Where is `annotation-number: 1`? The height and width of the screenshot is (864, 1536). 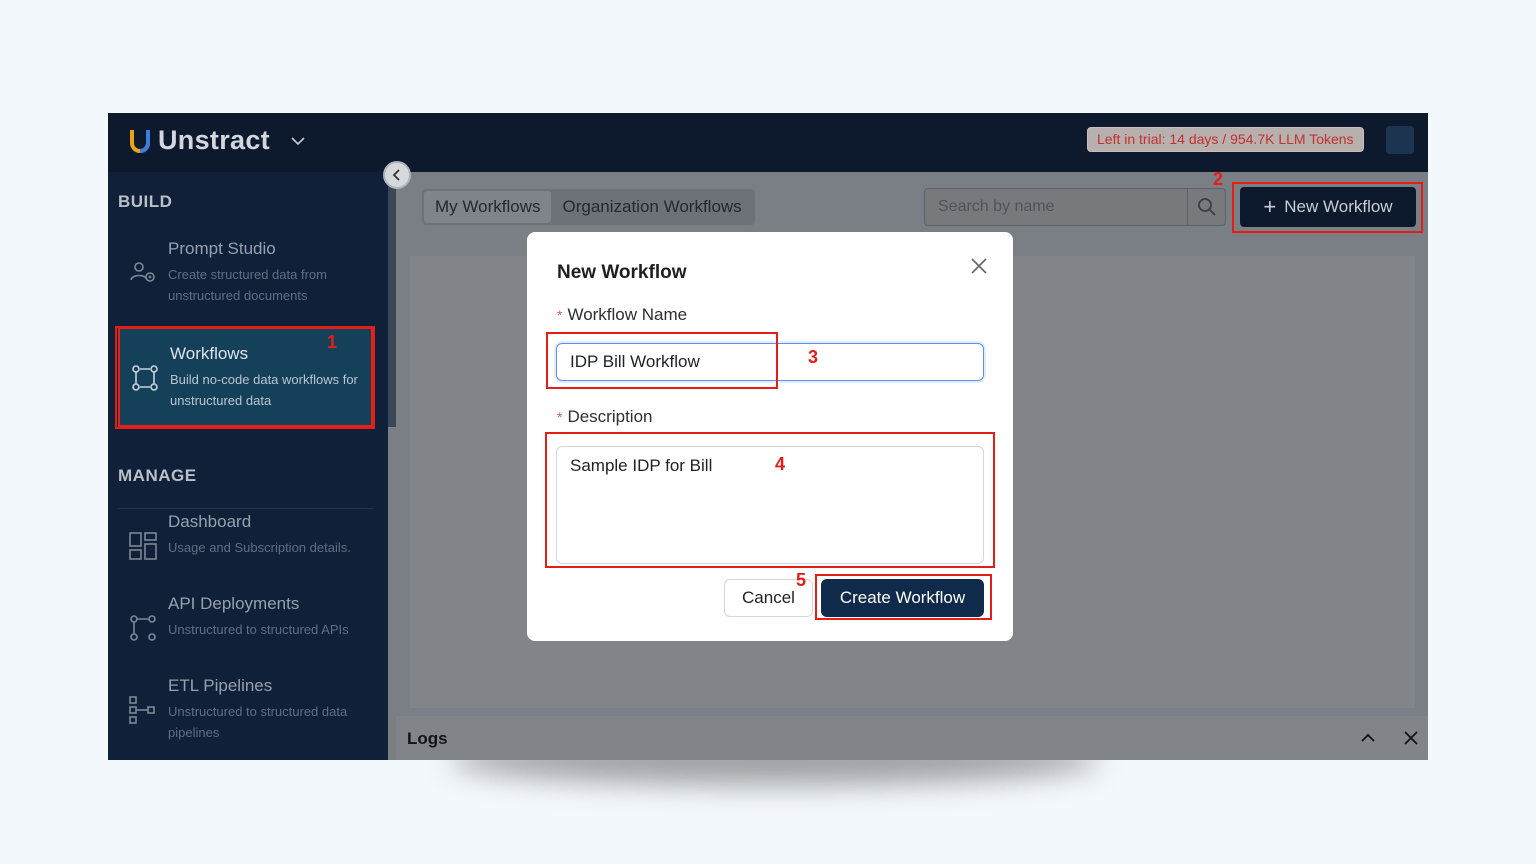 annotation-number: 1 is located at coordinates (332, 342).